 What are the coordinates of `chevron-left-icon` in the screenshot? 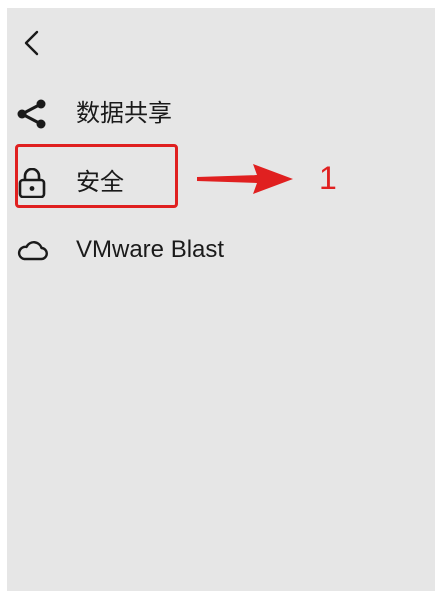 It's located at (31, 43).